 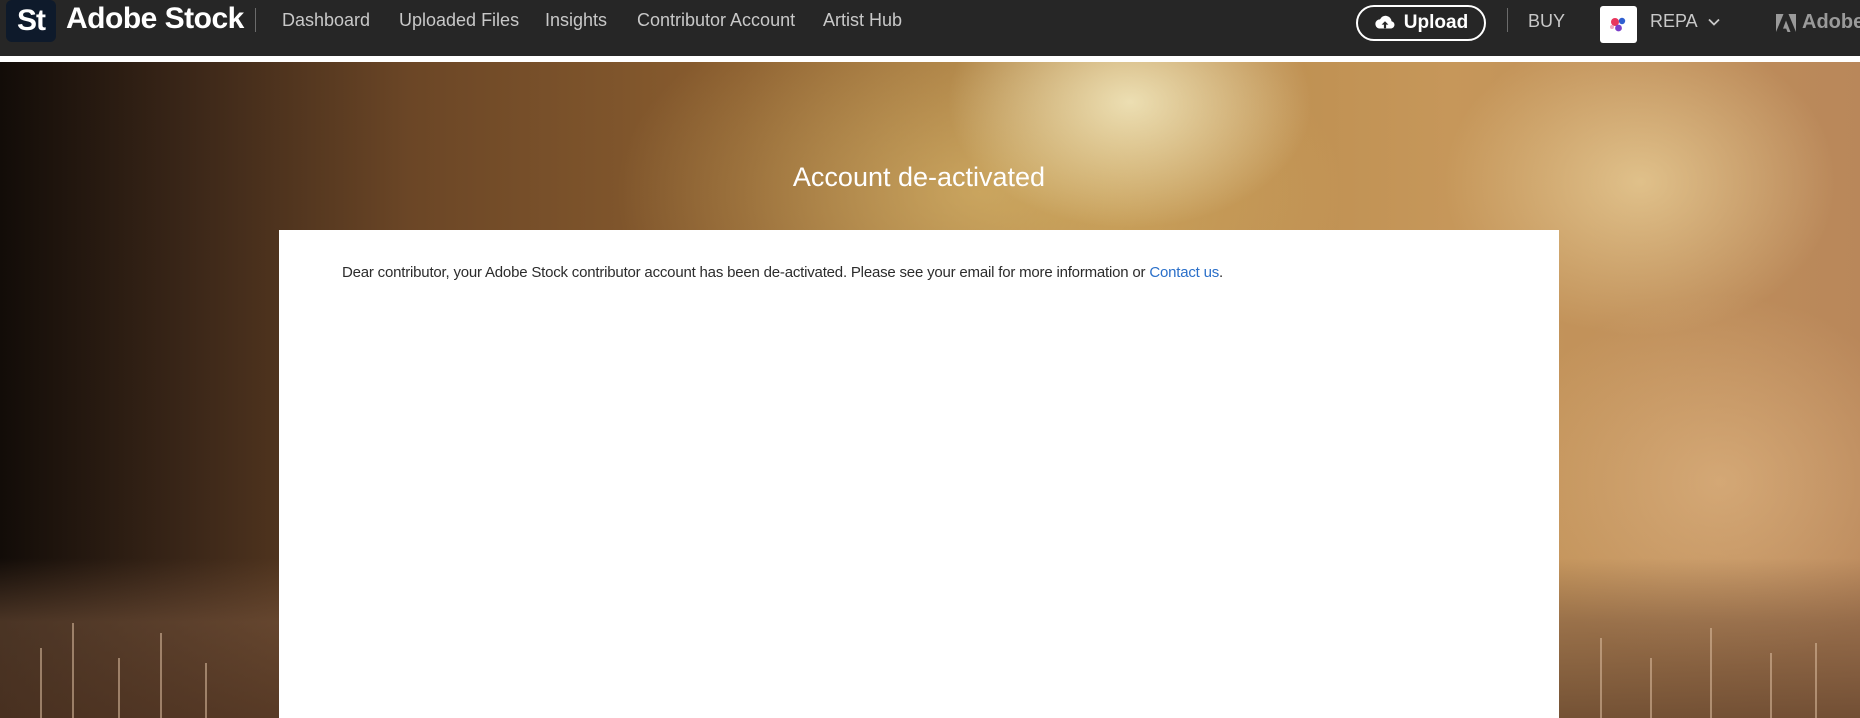 I want to click on cloud-upload-icon, so click(x=1385, y=22).